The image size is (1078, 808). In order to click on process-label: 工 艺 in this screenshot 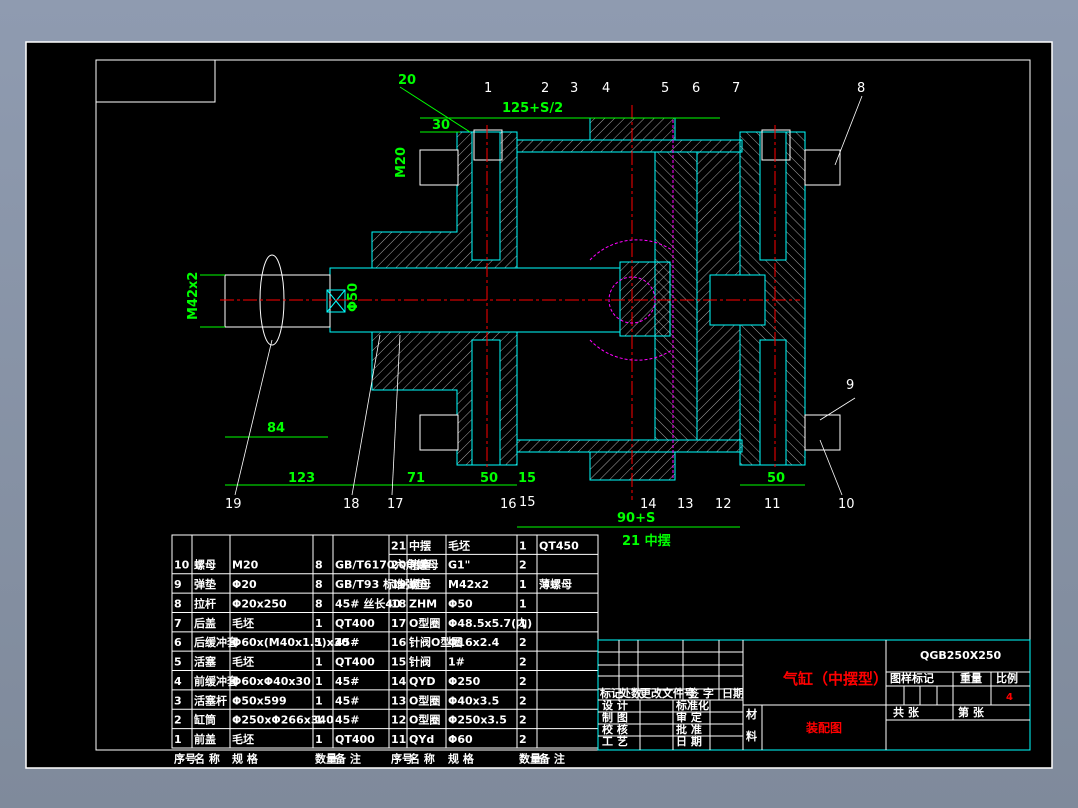, I will do `click(615, 741)`.